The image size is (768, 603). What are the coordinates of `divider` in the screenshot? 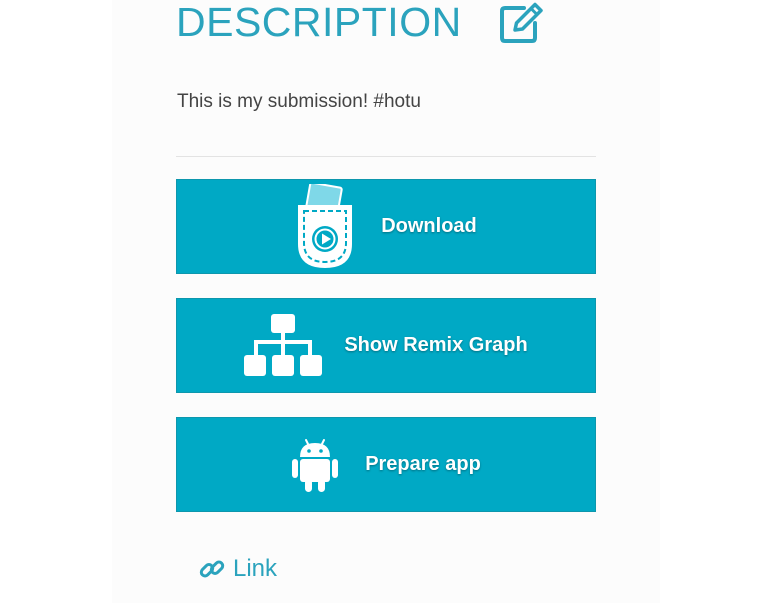 It's located at (386, 156).